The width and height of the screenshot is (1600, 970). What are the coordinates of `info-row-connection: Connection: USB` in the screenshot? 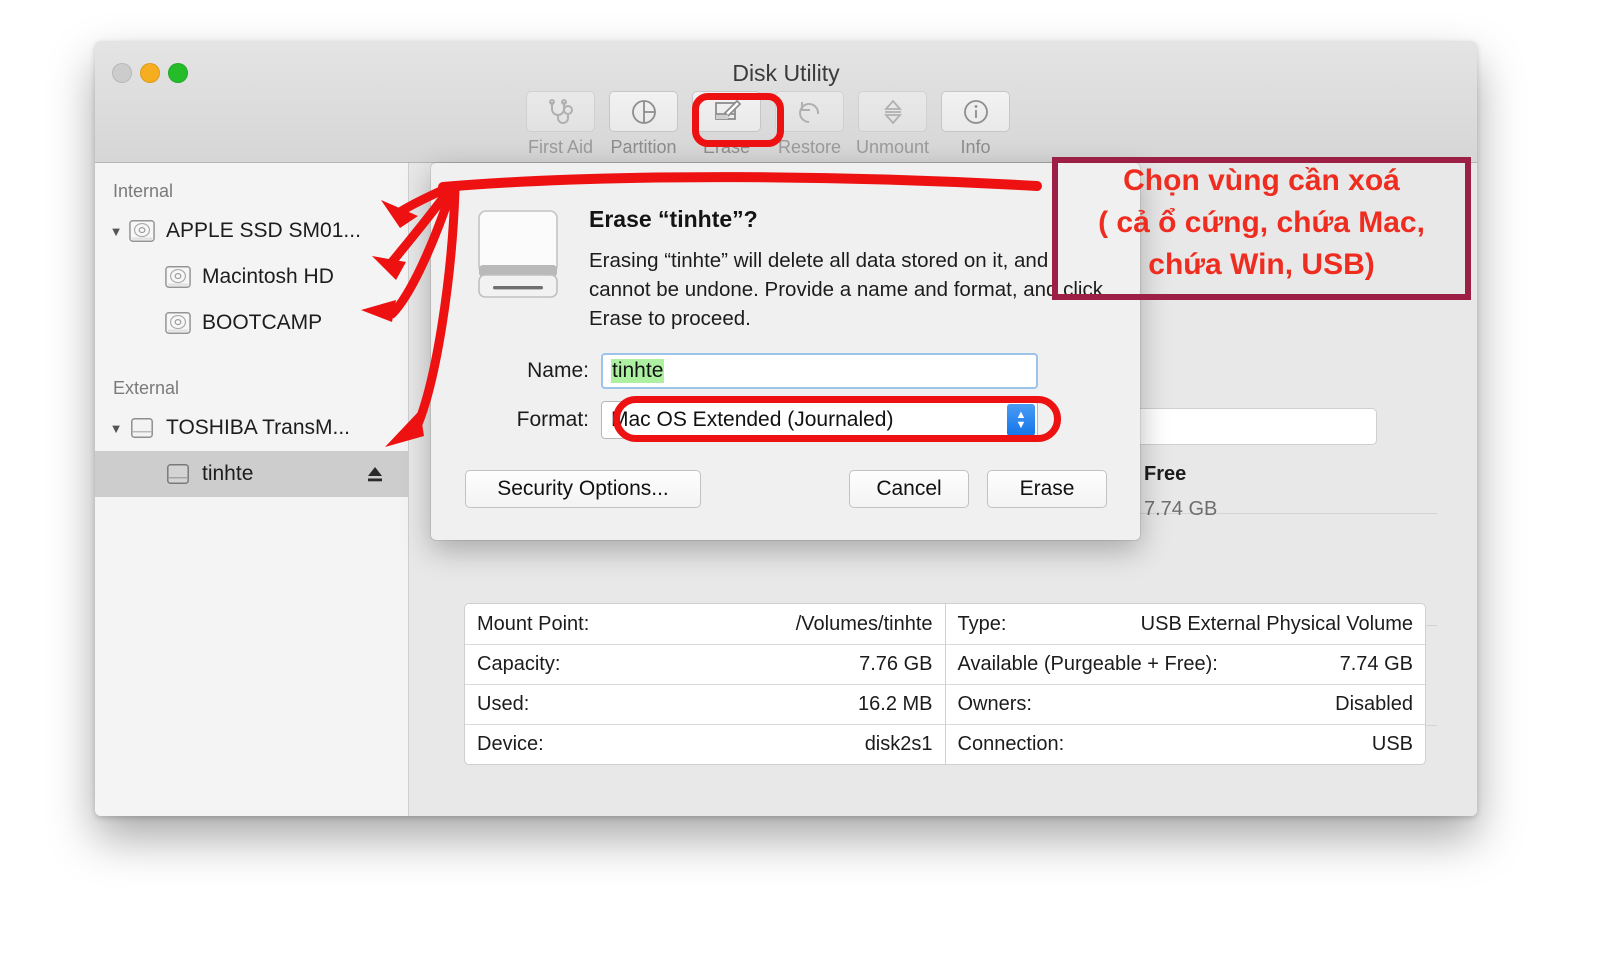 It's located at (1185, 744).